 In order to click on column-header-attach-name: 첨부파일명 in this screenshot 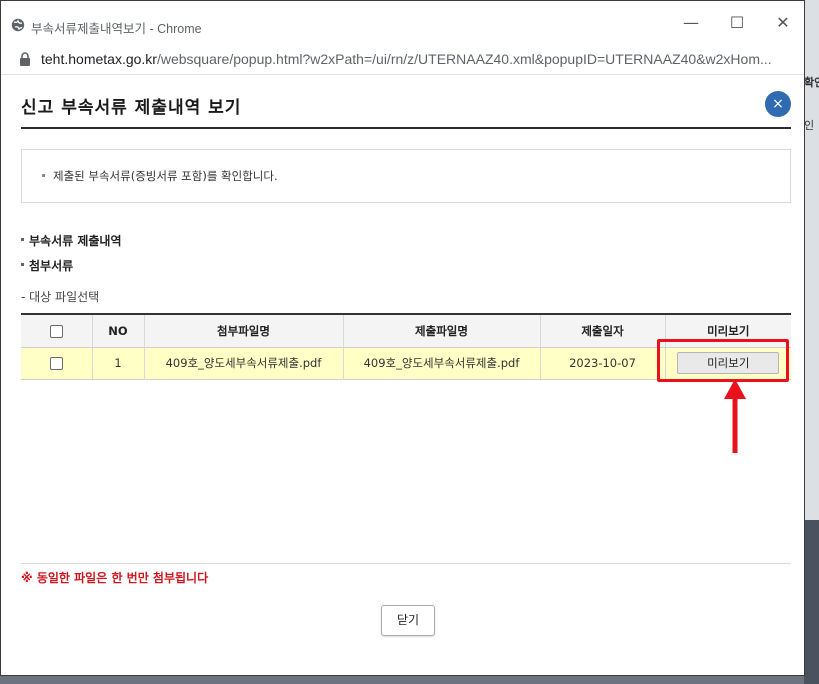, I will do `click(244, 330)`.